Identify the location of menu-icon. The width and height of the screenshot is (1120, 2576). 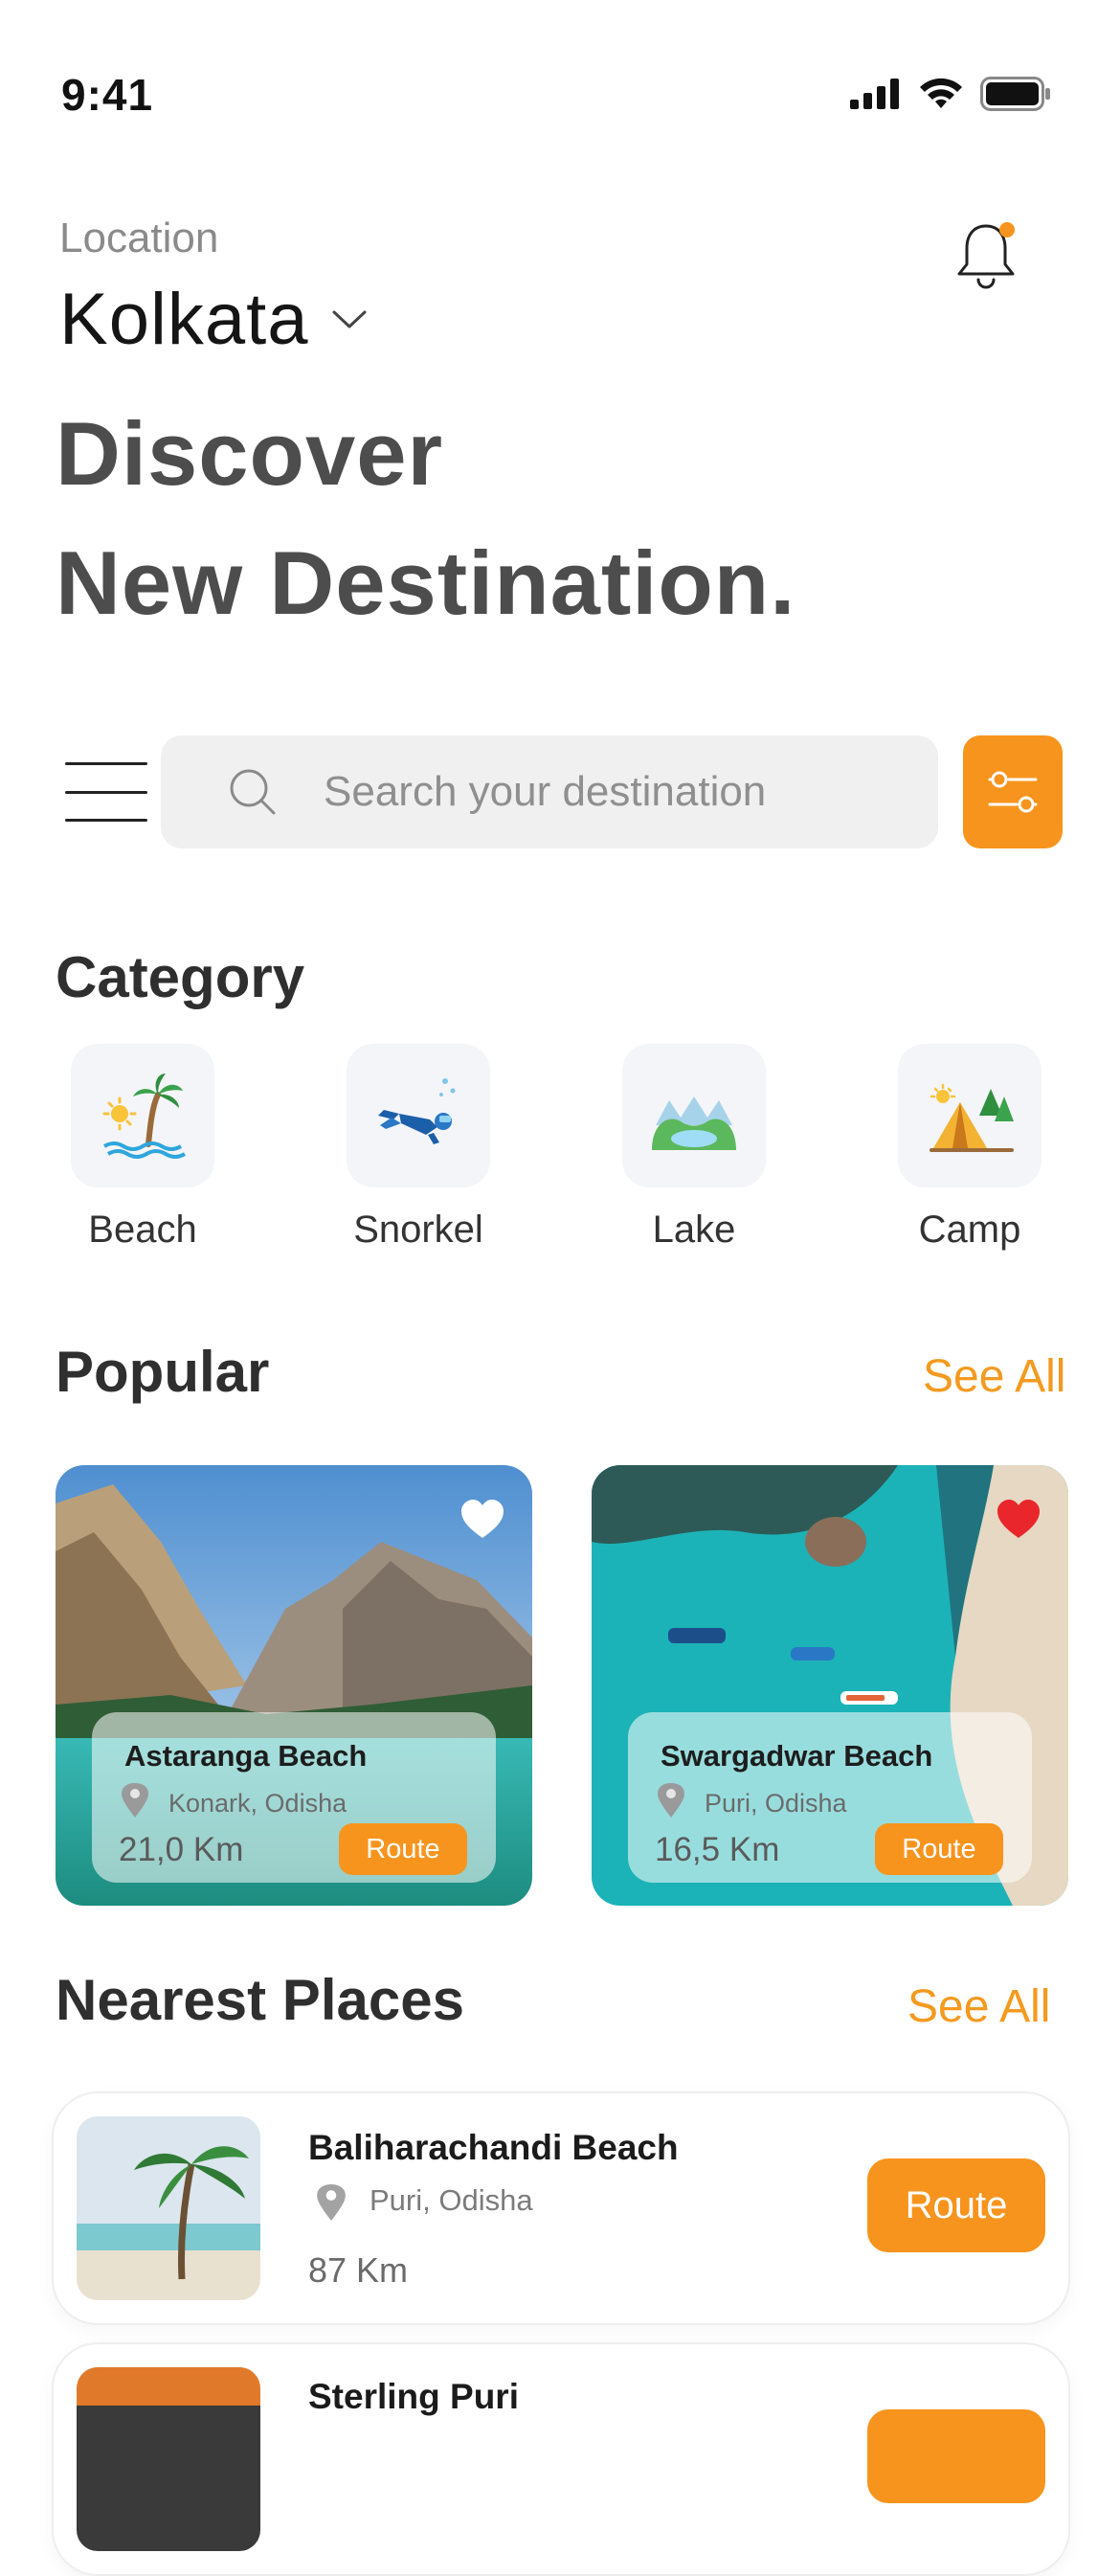
(106, 792).